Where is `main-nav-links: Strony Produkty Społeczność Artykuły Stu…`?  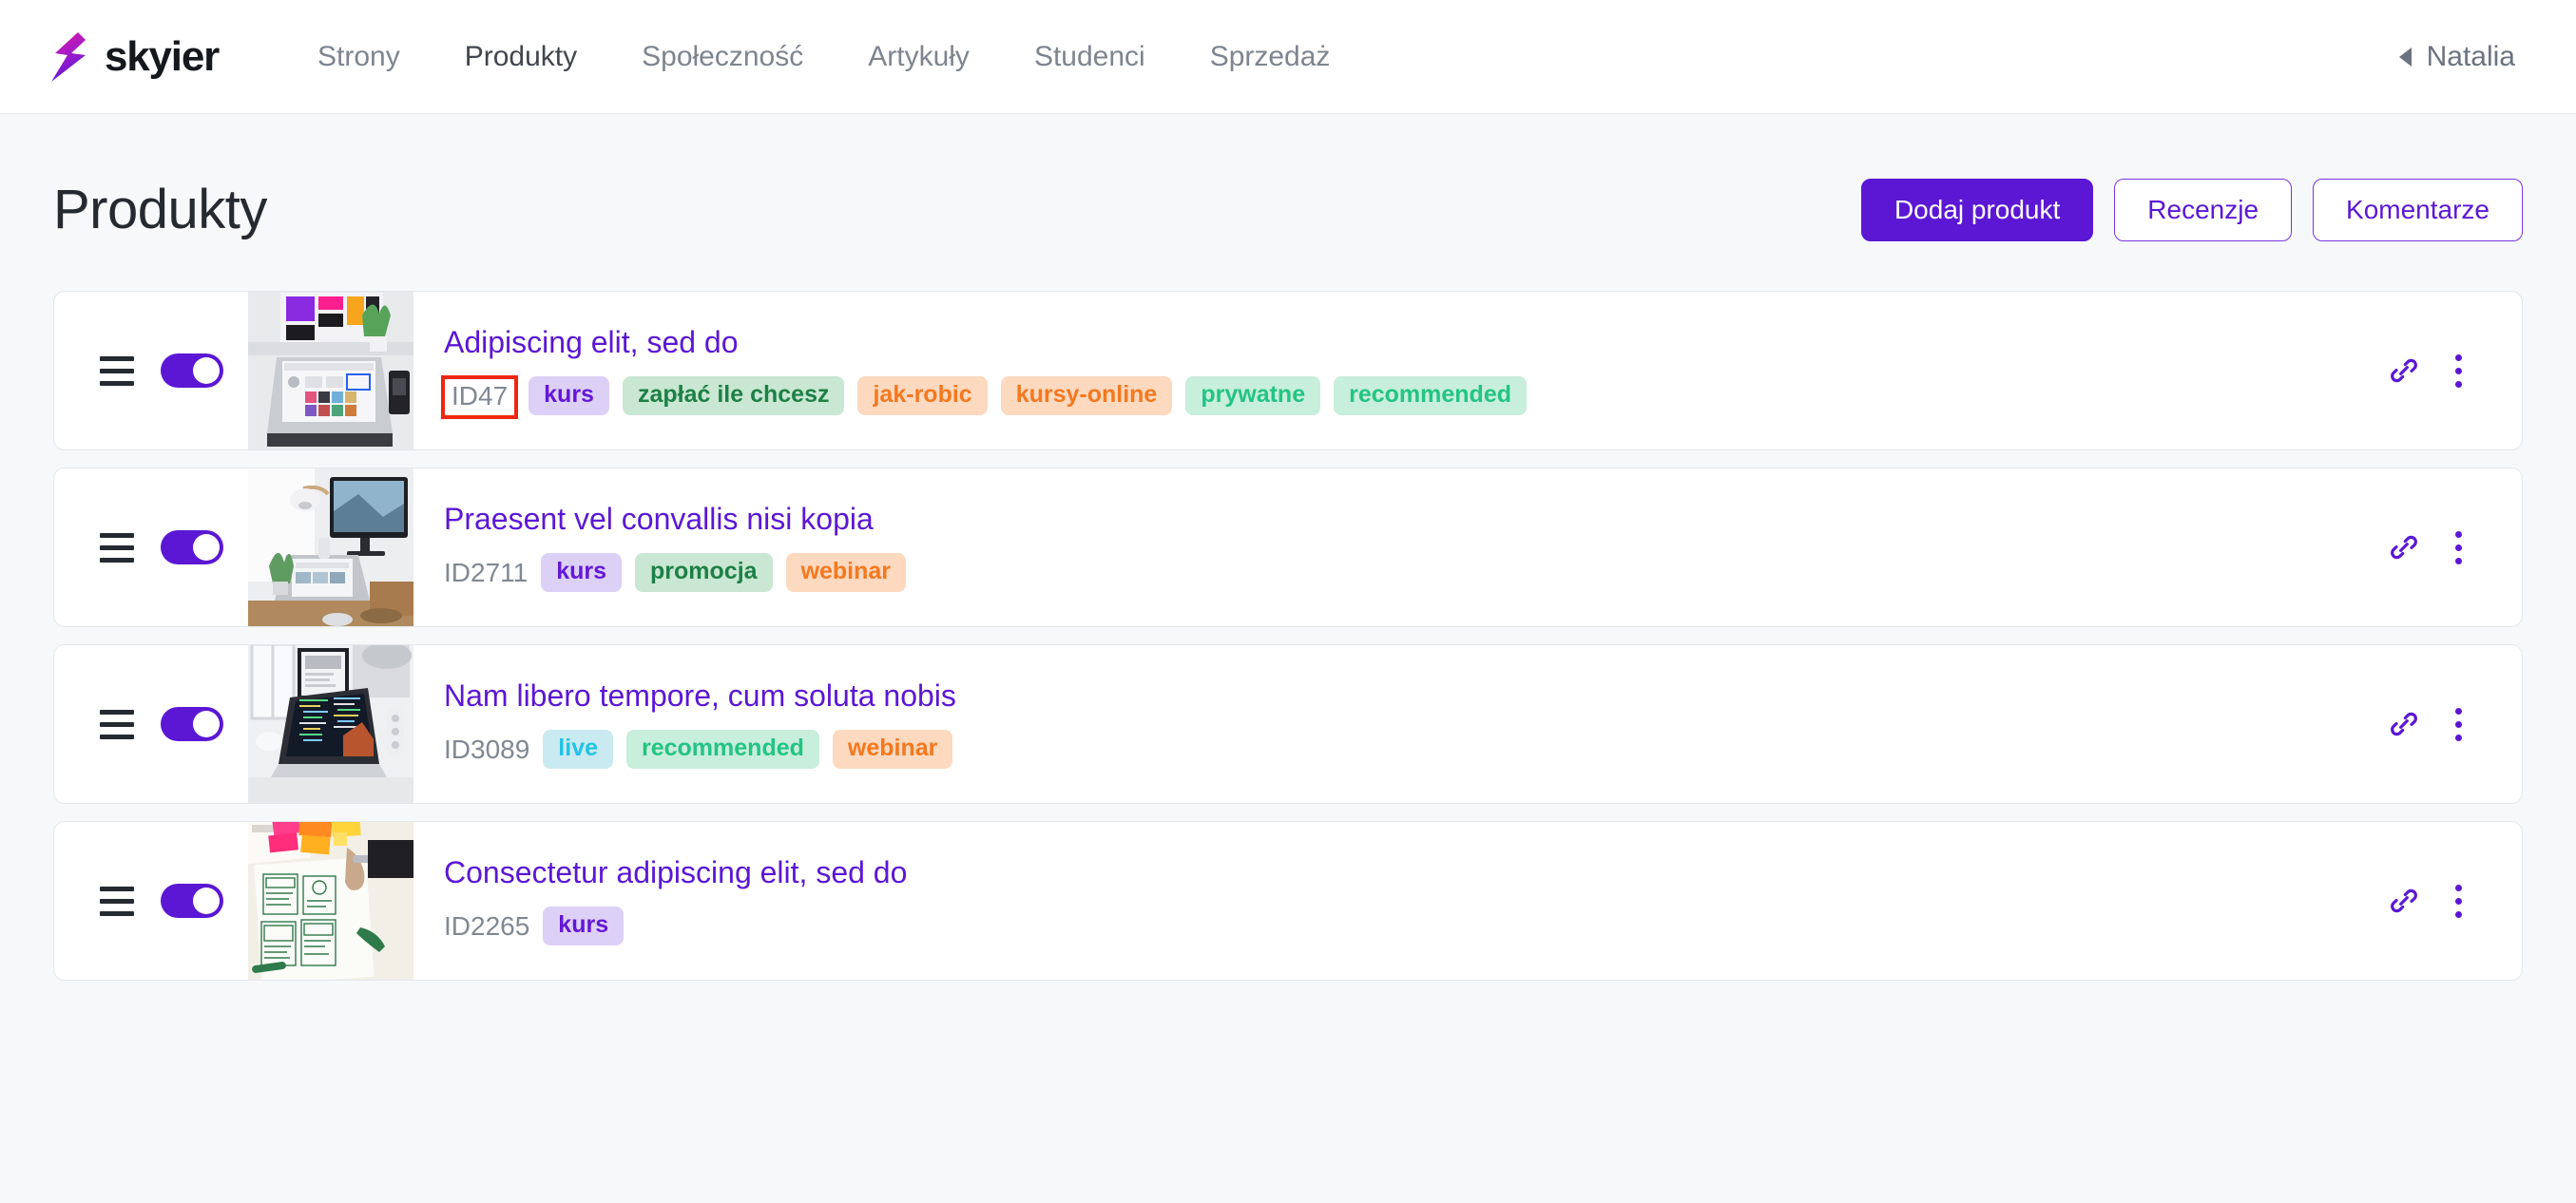 main-nav-links: Strony Produkty Społeczność Artykuły Stu… is located at coordinates (824, 57).